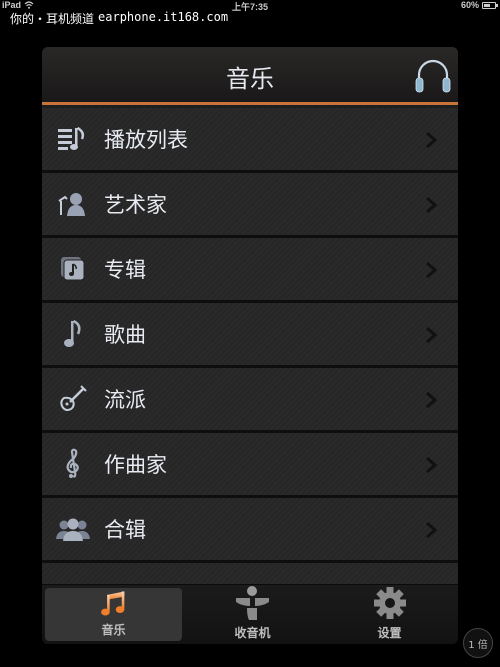  Describe the element at coordinates (135, 465) in the screenshot. I see `list-item-label: 作曲家` at that location.